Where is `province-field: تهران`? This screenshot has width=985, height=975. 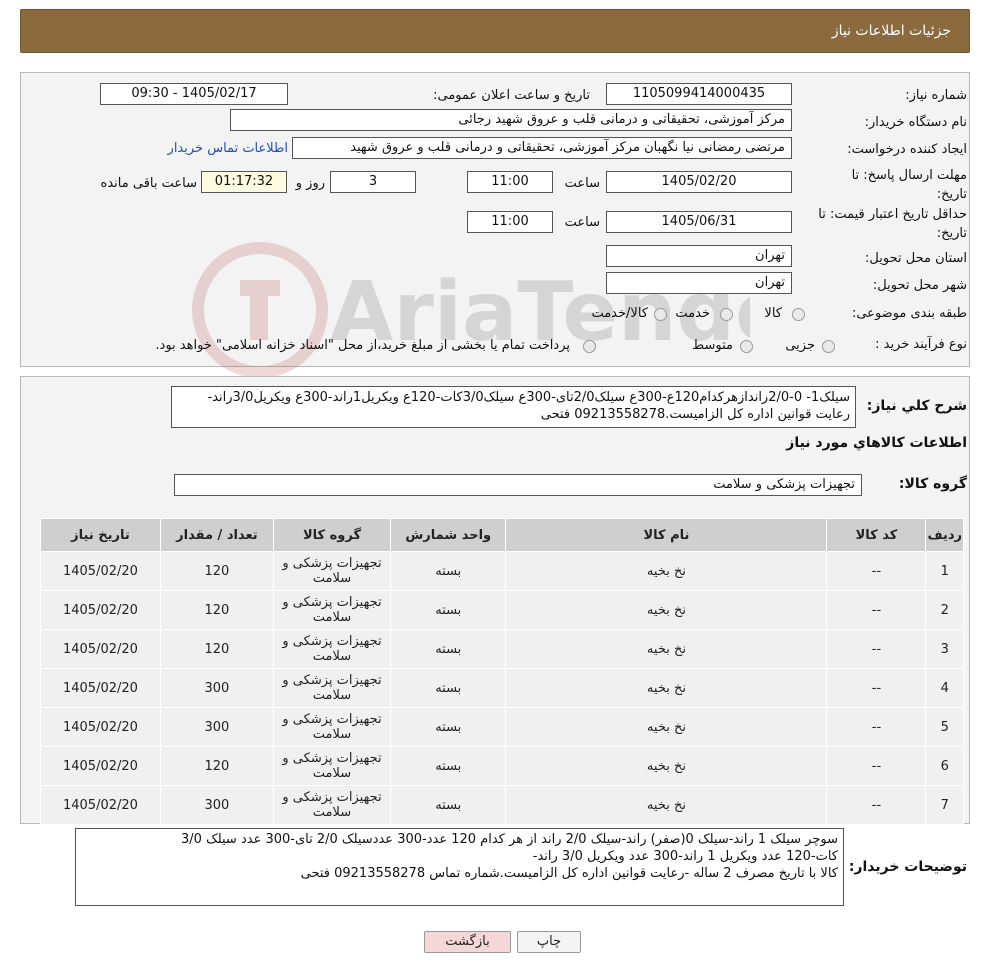
province-field: تهران is located at coordinates (699, 256).